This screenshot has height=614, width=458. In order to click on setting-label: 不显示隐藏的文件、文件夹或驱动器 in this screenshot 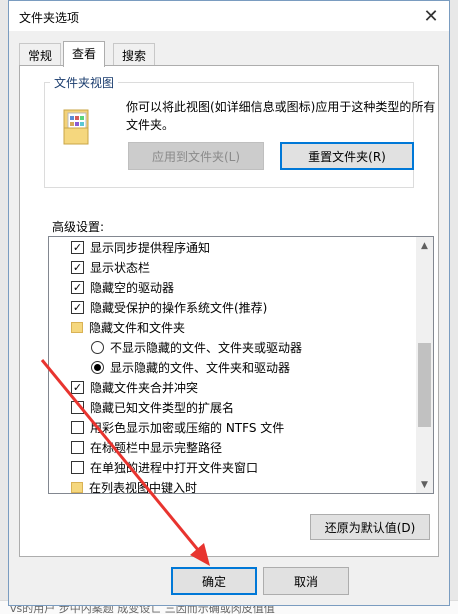, I will do `click(206, 347)`.